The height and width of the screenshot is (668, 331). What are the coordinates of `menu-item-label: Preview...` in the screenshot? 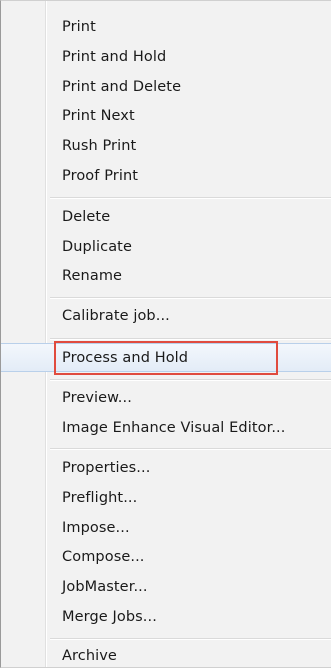 It's located at (97, 398).